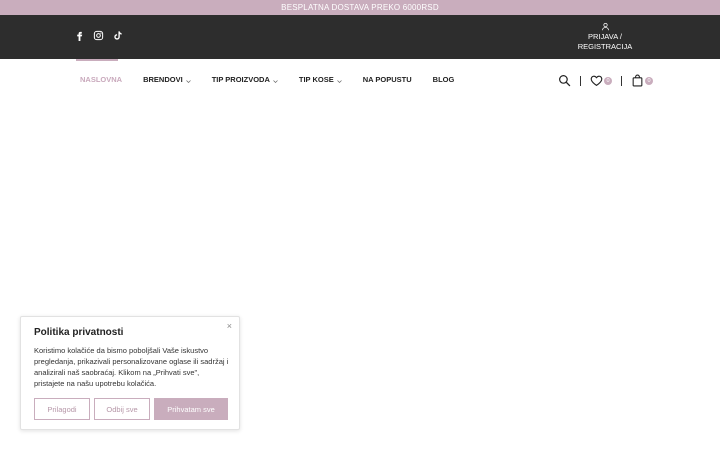 This screenshot has width=720, height=450. I want to click on cookie-title: Politika privatnosti, so click(79, 332).